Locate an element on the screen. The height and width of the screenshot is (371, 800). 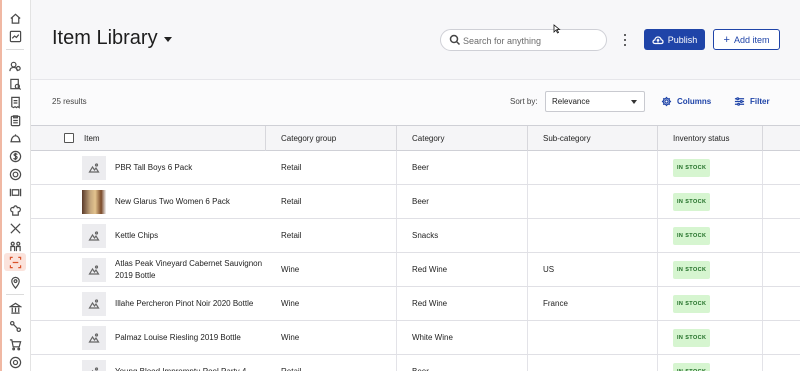
cloche-icon is located at coordinates (15, 138).